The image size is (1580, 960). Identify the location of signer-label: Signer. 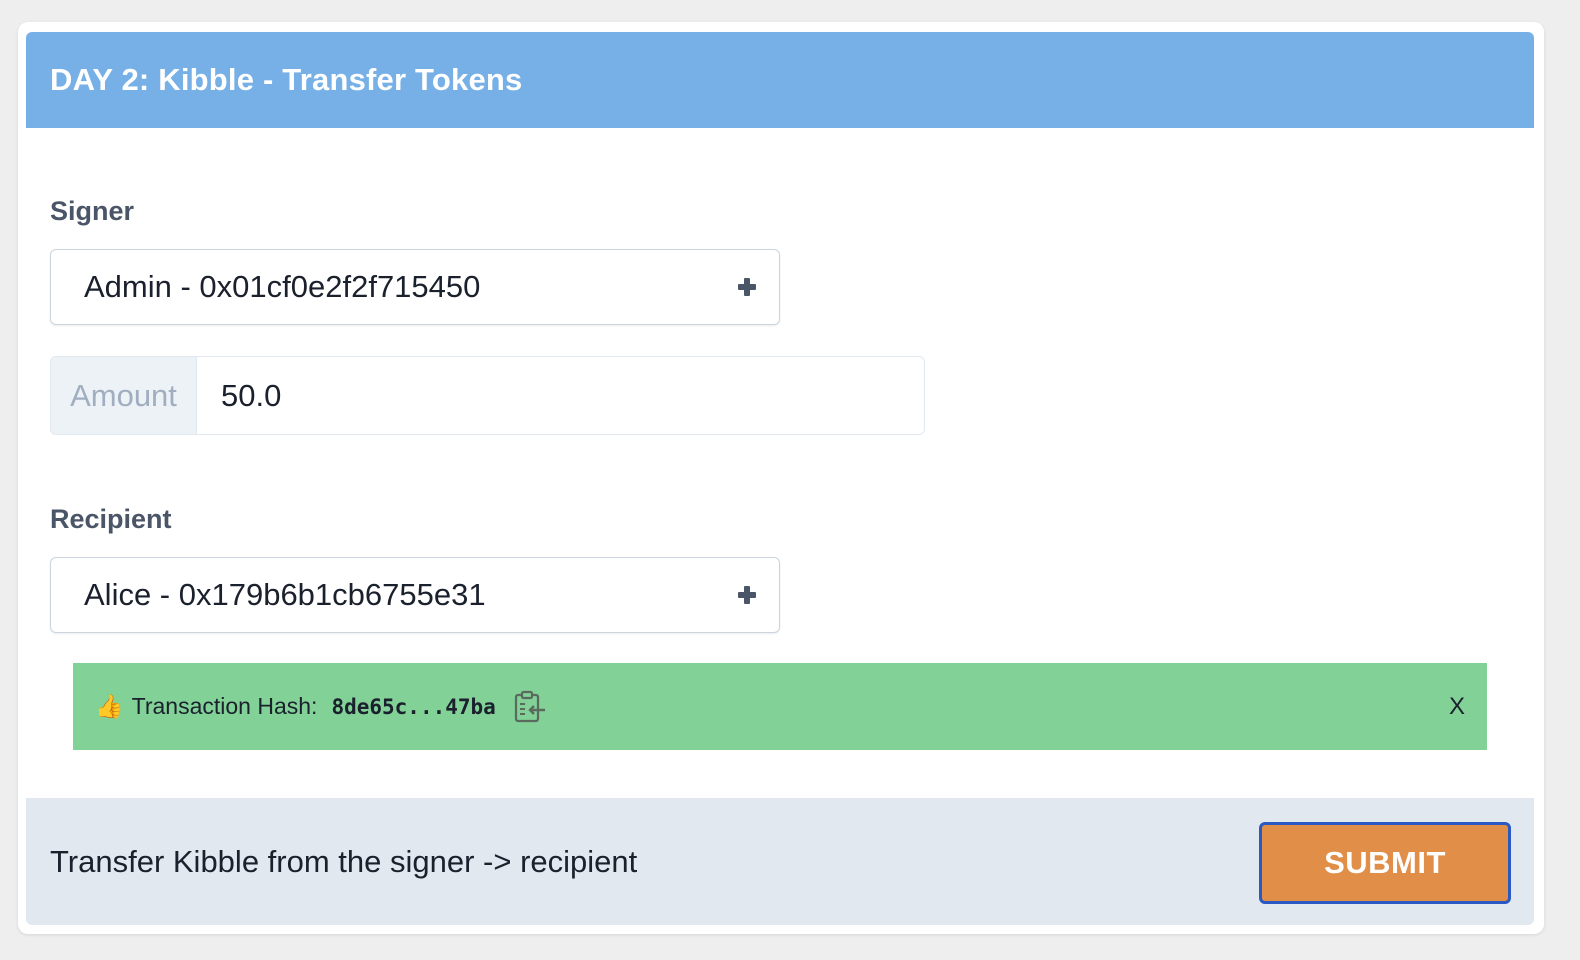
(92, 211).